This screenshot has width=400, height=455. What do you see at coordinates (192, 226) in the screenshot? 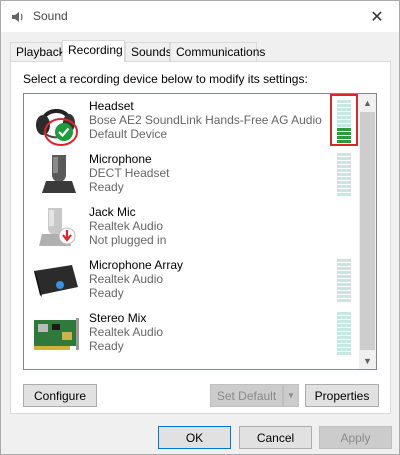
I see `device-item-jack-mic: Jack Mic Realtek Audio Not plugged in` at bounding box center [192, 226].